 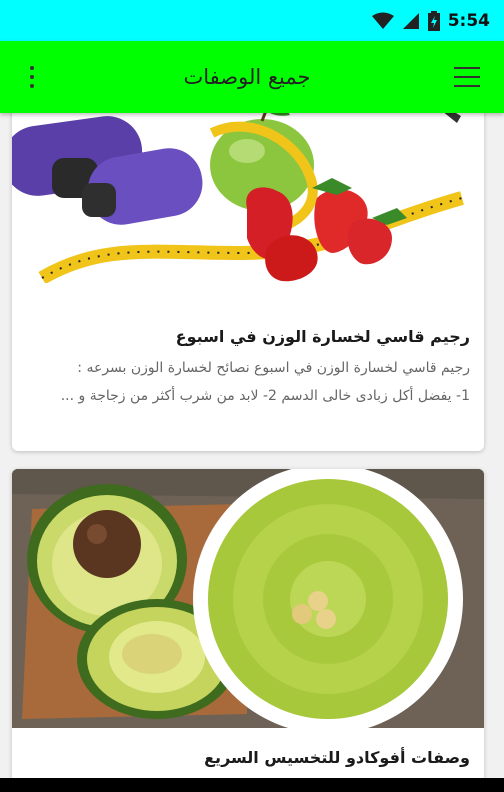 I want to click on cellular-signal-icon, so click(x=410, y=20).